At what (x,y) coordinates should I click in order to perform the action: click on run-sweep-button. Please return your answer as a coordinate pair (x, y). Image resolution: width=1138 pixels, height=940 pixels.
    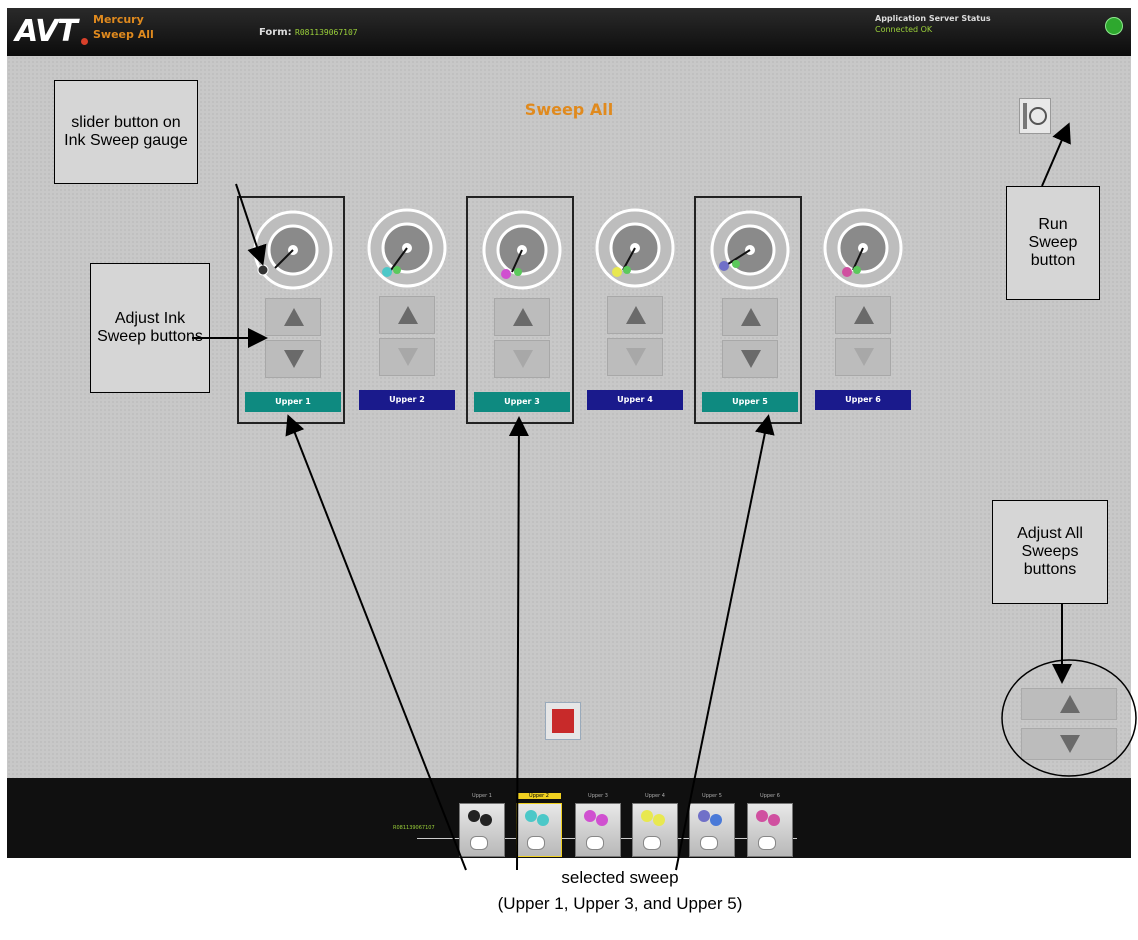
    Looking at the image, I should click on (1035, 116).